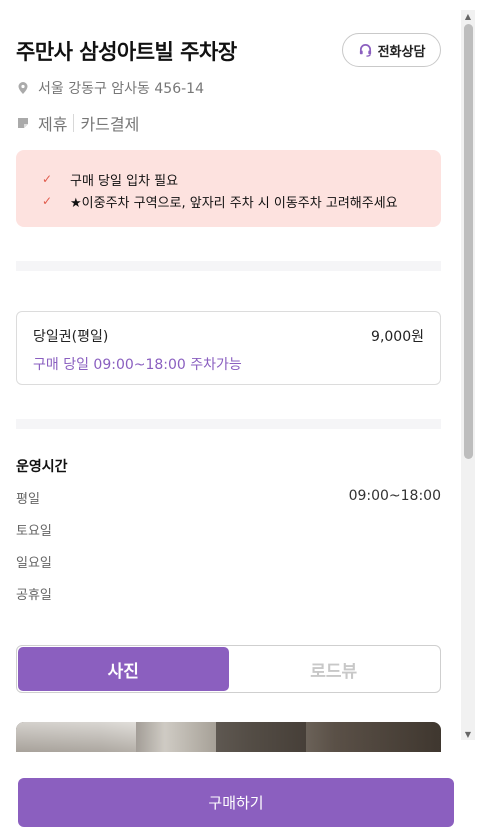 Image resolution: width=489 pixels, height=839 pixels. Describe the element at coordinates (124, 181) in the screenshot. I see `notice-text: 구매 당일 입차 필요` at that location.